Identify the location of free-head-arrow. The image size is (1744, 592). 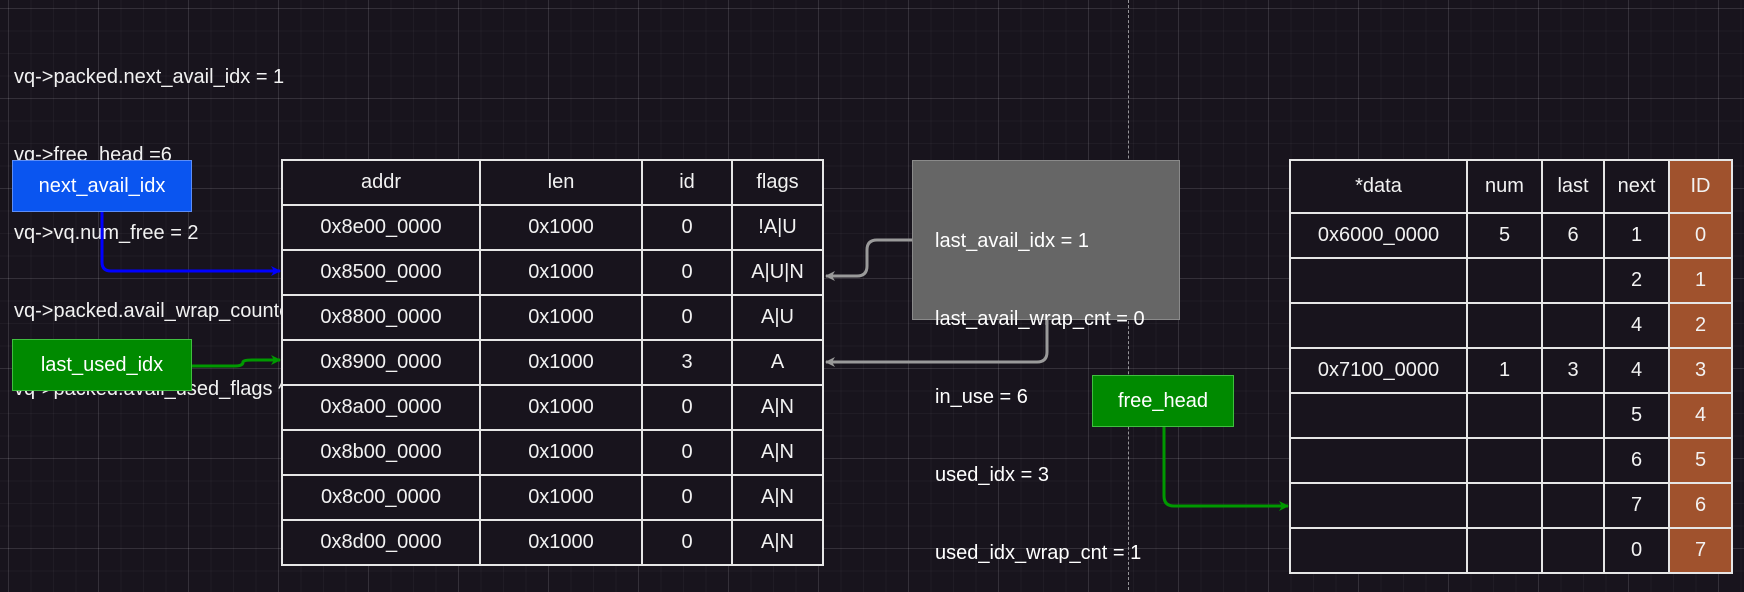
(1225, 469).